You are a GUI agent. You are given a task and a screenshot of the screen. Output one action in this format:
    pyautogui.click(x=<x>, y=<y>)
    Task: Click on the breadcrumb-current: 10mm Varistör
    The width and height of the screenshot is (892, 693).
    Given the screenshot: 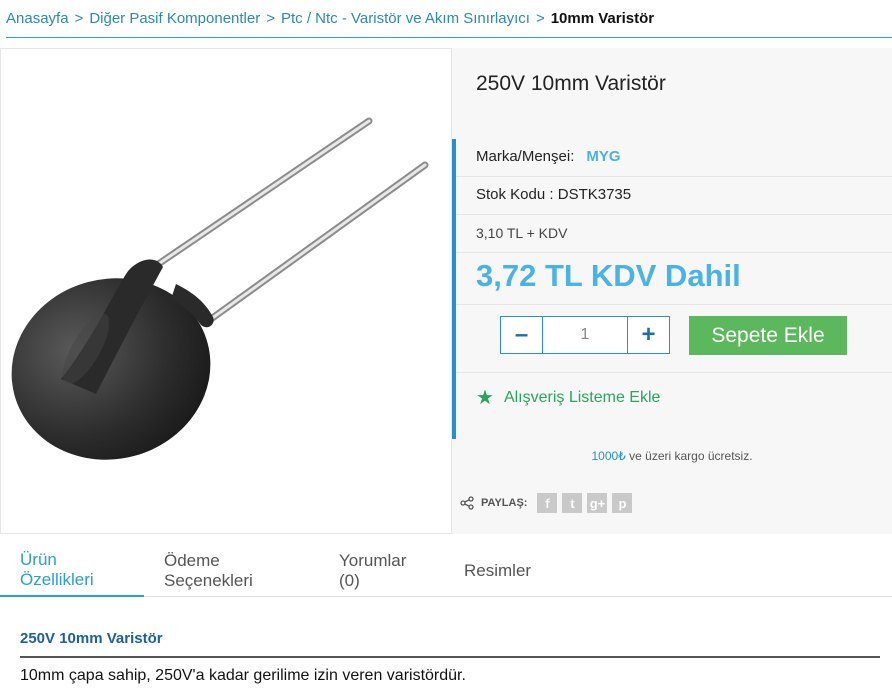 What is the action you would take?
    pyautogui.click(x=602, y=18)
    